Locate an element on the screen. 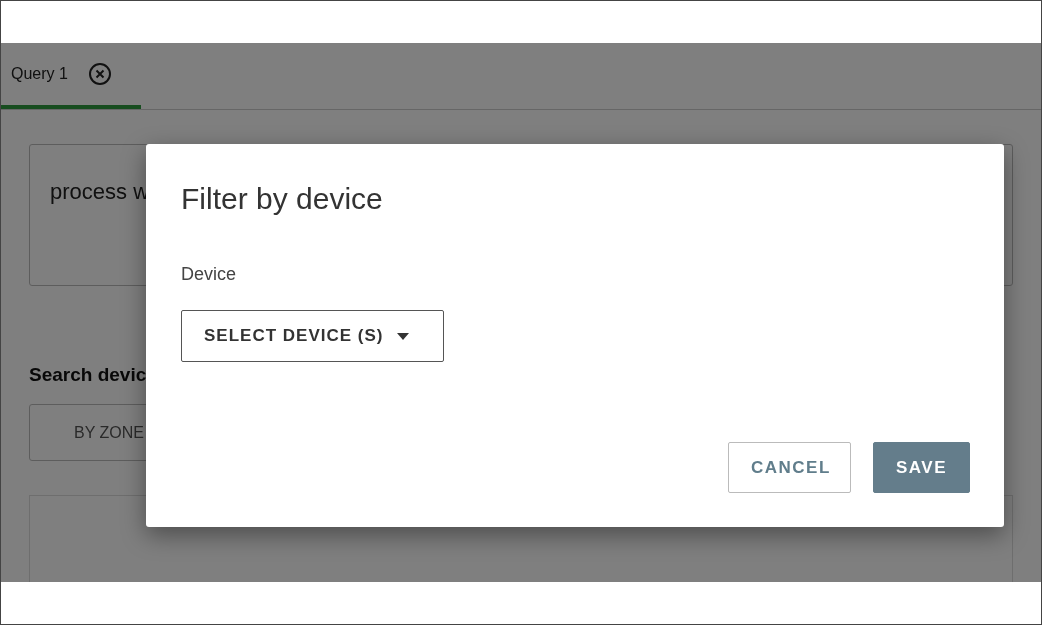 This screenshot has width=1042, height=625. field-label: Device is located at coordinates (209, 274).